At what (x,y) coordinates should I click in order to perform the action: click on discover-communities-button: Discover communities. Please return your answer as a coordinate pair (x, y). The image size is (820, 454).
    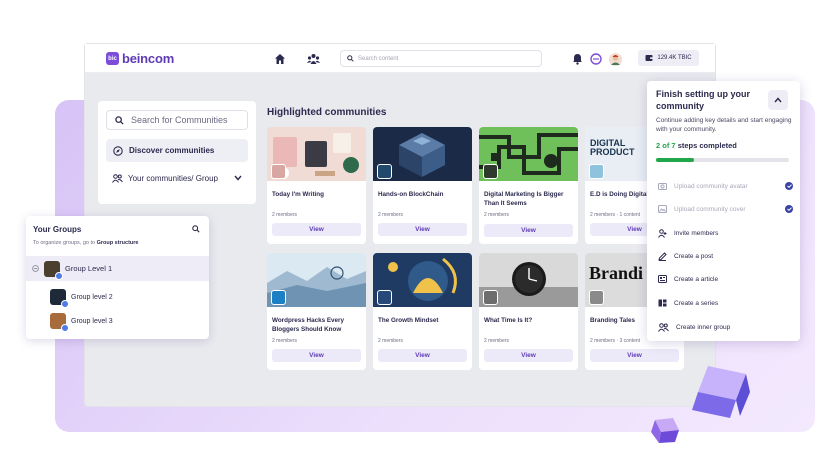
    Looking at the image, I should click on (177, 150).